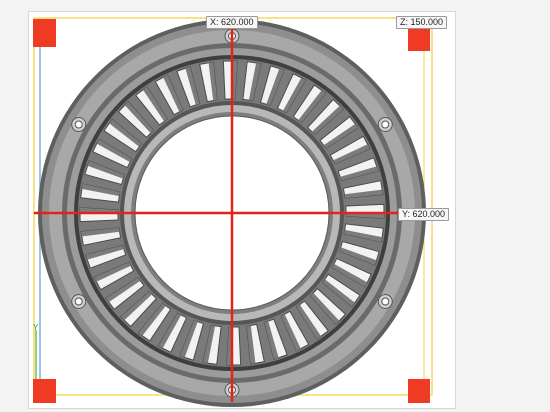 The width and height of the screenshot is (550, 412). What do you see at coordinates (424, 214) in the screenshot?
I see `coordinate-readout-y: Y: 620.000` at bounding box center [424, 214].